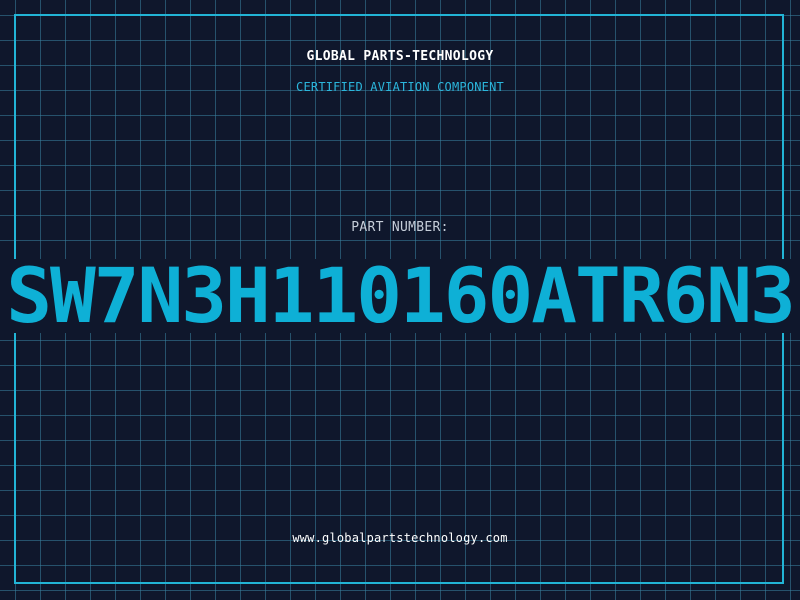  What do you see at coordinates (400, 538) in the screenshot?
I see `website-url: www.globalpartstechnology.com` at bounding box center [400, 538].